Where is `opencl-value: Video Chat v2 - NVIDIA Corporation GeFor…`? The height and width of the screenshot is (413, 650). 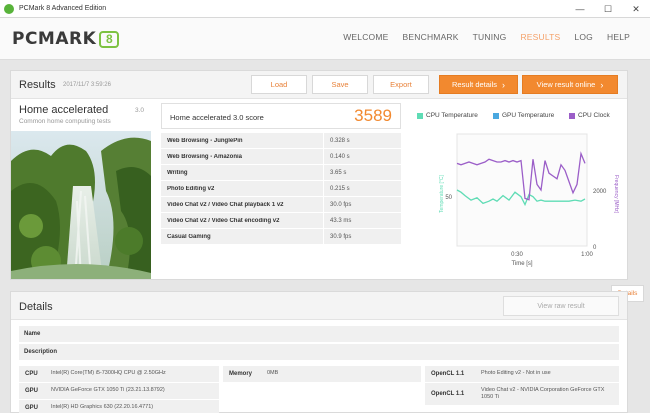
opencl-value: Video Chat v2 - NVIDIA Corporation GeFor… is located at coordinates (543, 393).